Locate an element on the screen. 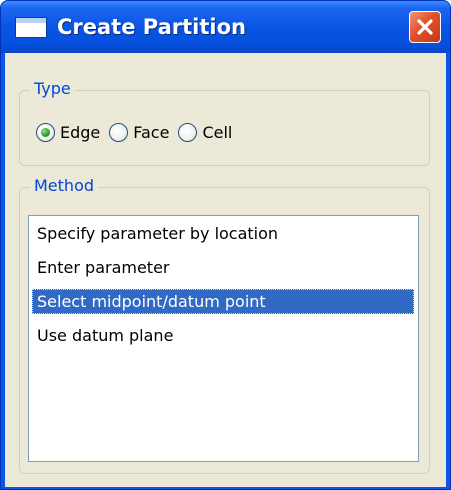 The height and width of the screenshot is (490, 451). method-group-legend: Method is located at coordinates (64, 186).